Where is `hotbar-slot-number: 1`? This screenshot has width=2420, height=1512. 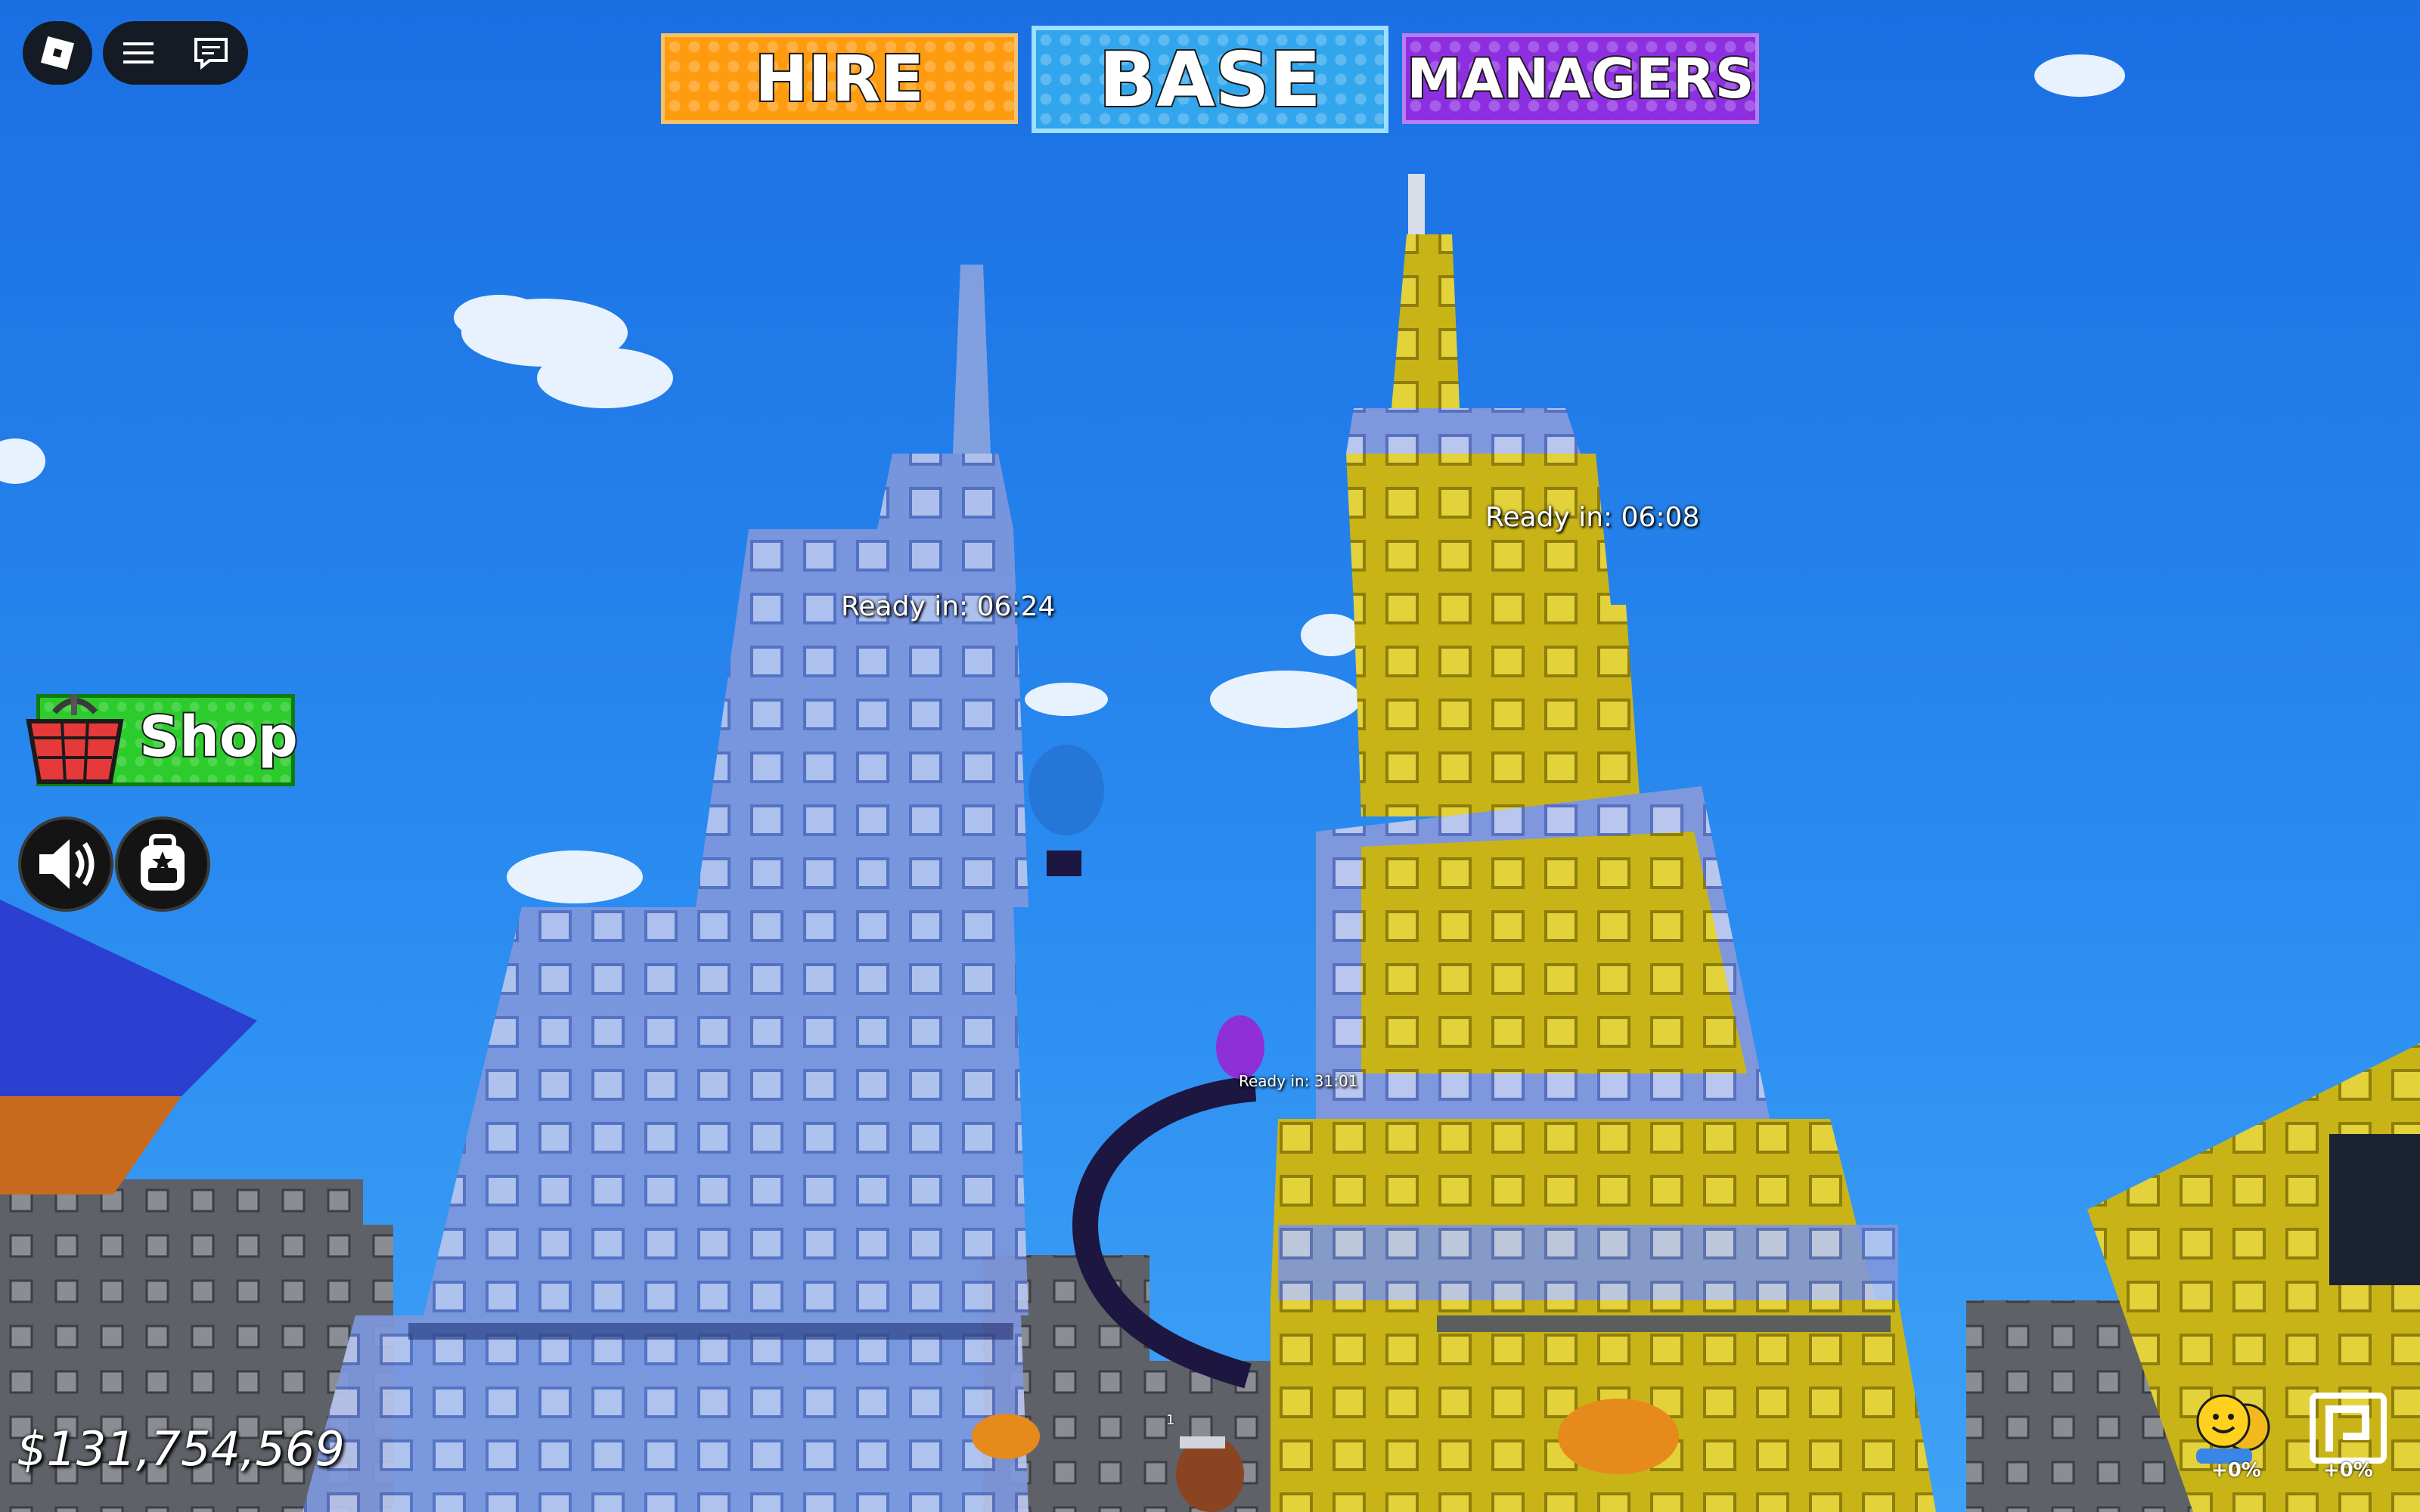 hotbar-slot-number: 1 is located at coordinates (1170, 1420).